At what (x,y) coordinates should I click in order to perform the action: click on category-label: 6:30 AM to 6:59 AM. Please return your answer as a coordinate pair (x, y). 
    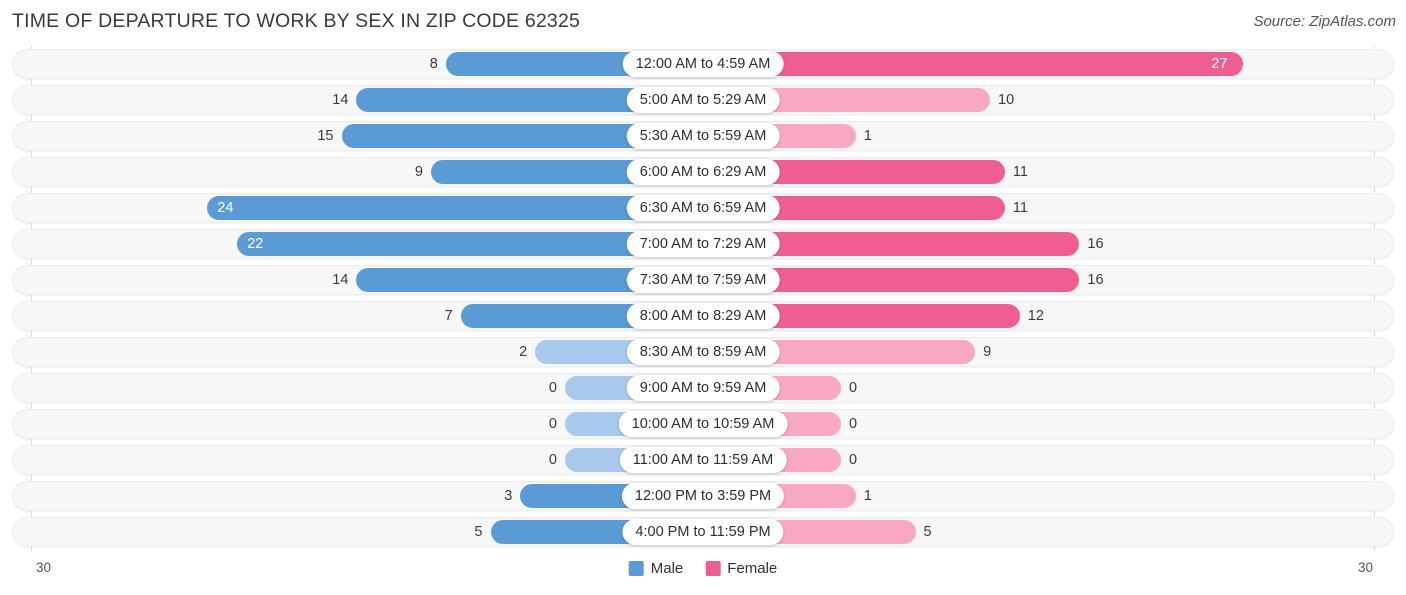
    Looking at the image, I should click on (703, 208).